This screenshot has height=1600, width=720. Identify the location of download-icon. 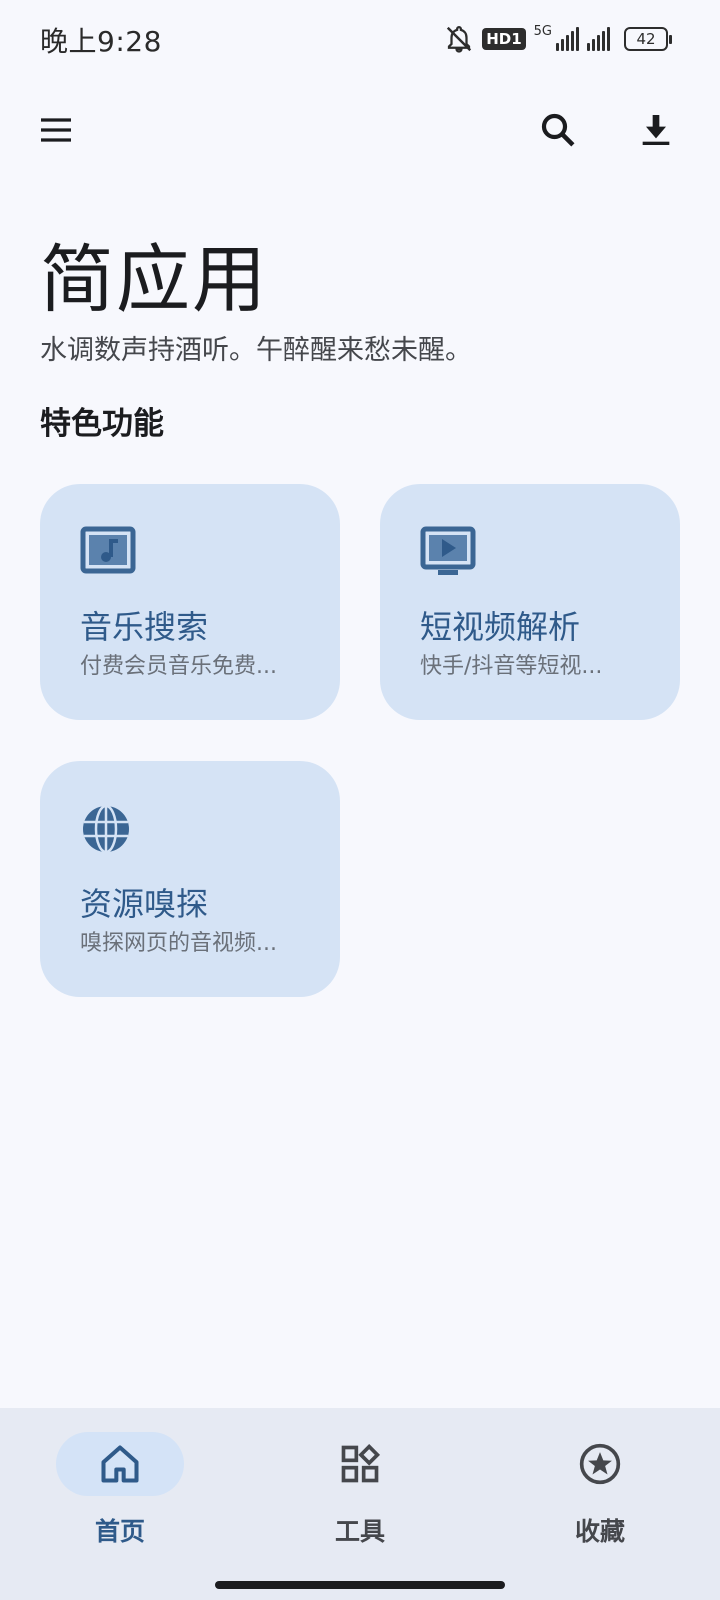
(656, 130).